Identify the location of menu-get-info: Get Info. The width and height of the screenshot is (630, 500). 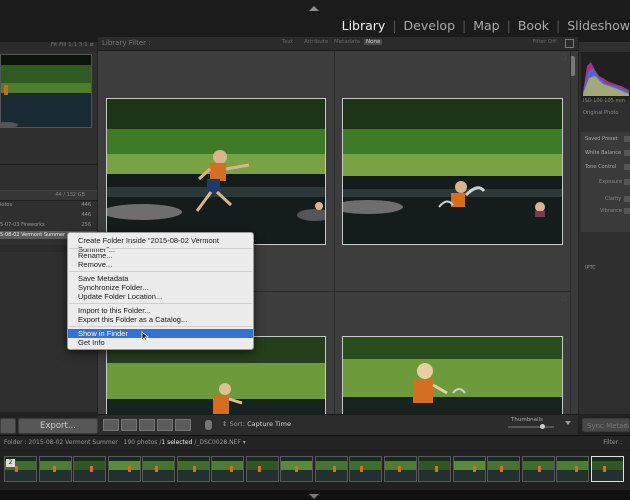
(160, 342).